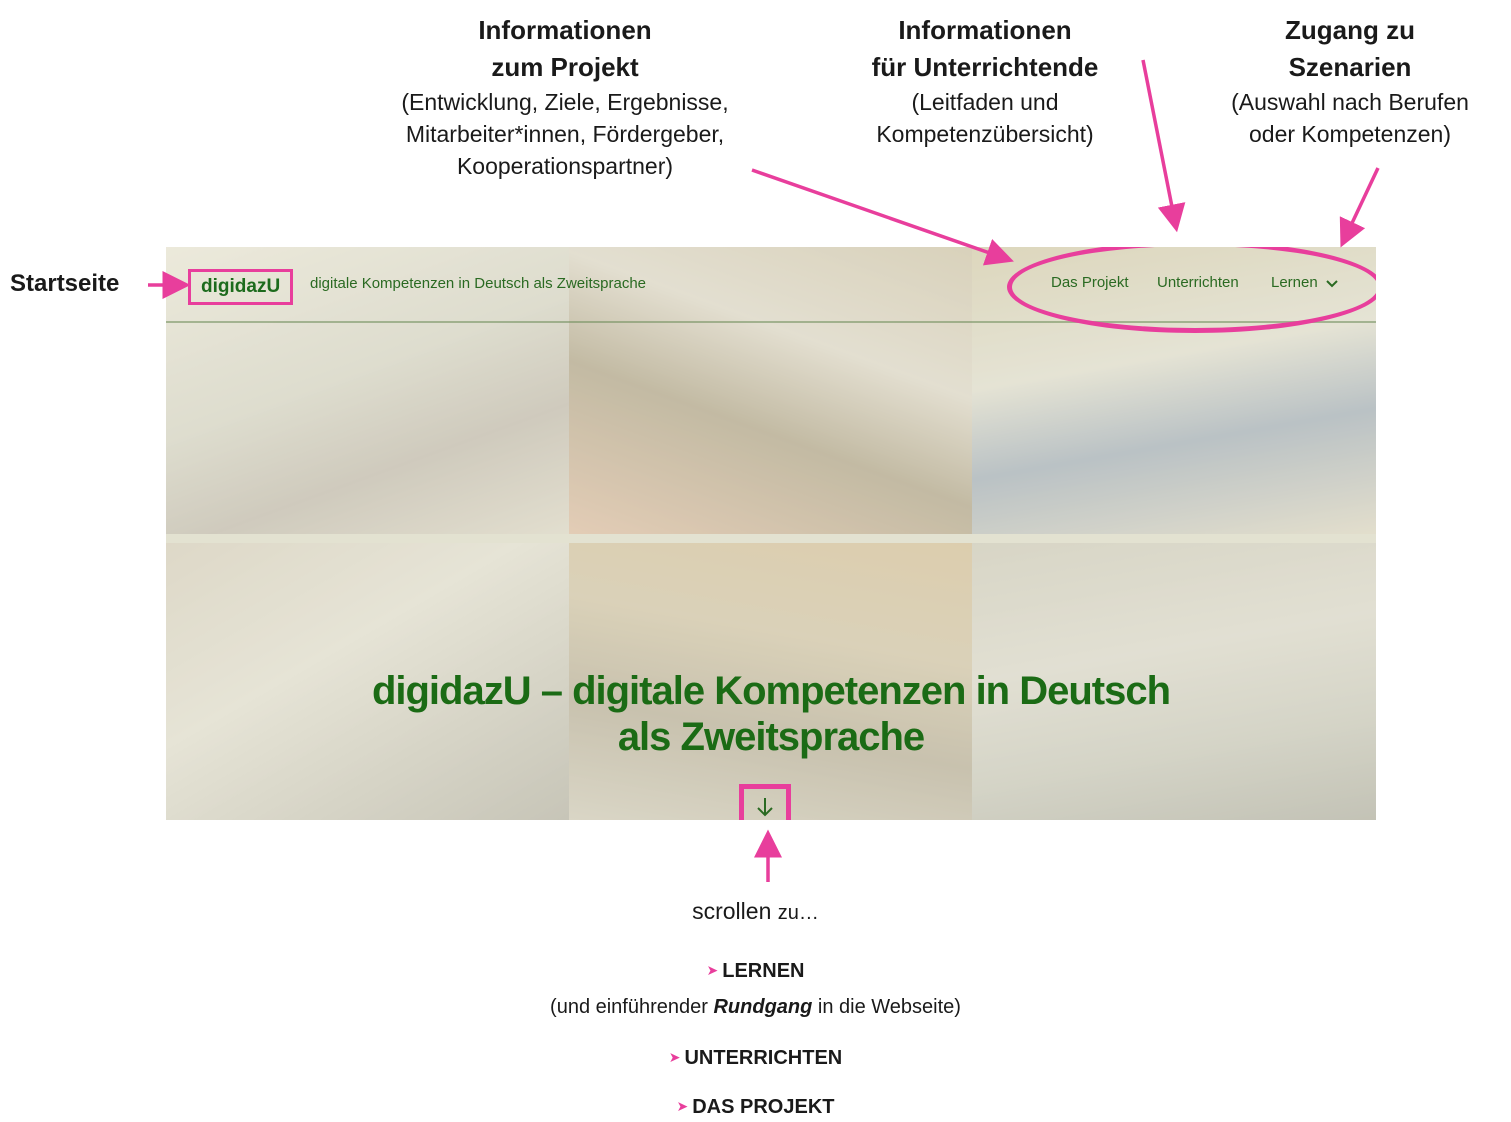  What do you see at coordinates (1163, 146) in the screenshot?
I see `arrow-to-unterrichten` at bounding box center [1163, 146].